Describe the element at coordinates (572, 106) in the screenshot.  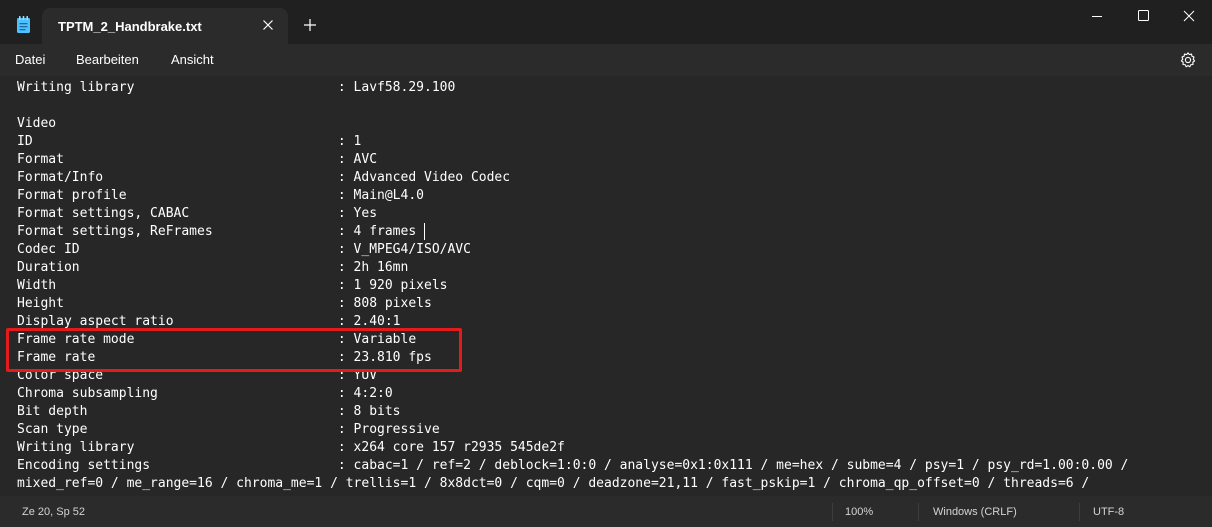
I see `text-line` at that location.